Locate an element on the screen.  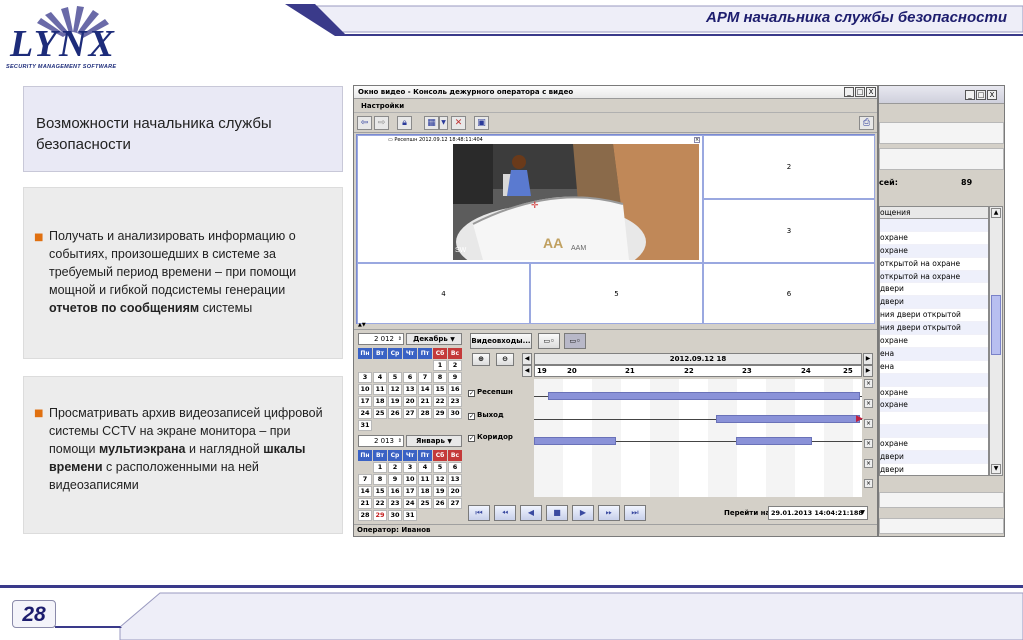
message-list-scrollbar: ▲ ▼ is located at coordinates (996, 341).